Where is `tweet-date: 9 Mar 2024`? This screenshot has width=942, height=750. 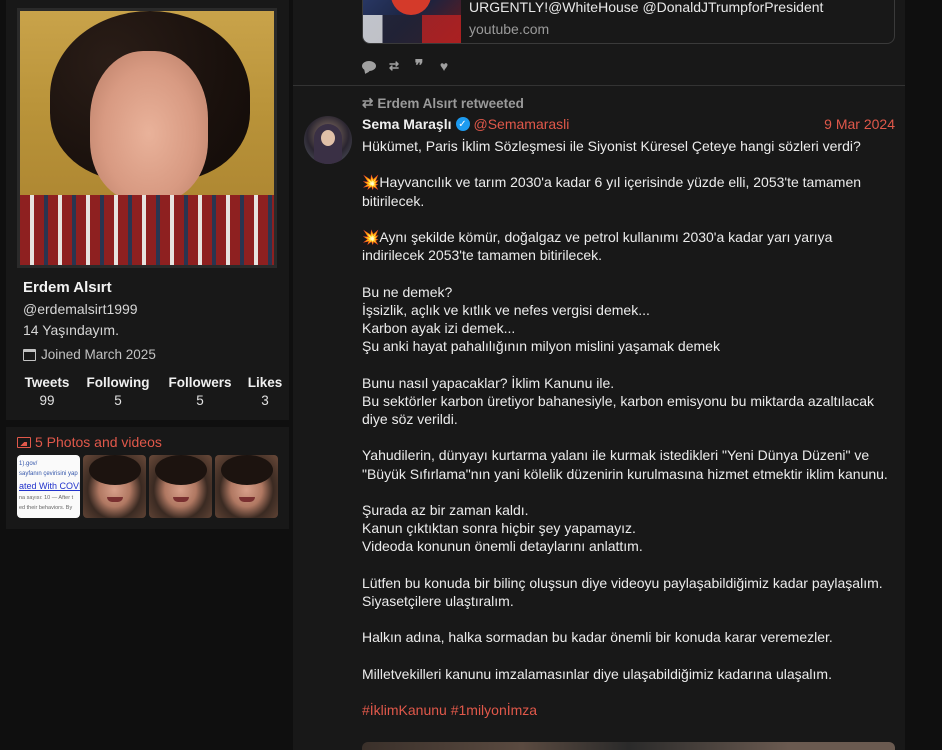
tweet-date: 9 Mar 2024 is located at coordinates (859, 124).